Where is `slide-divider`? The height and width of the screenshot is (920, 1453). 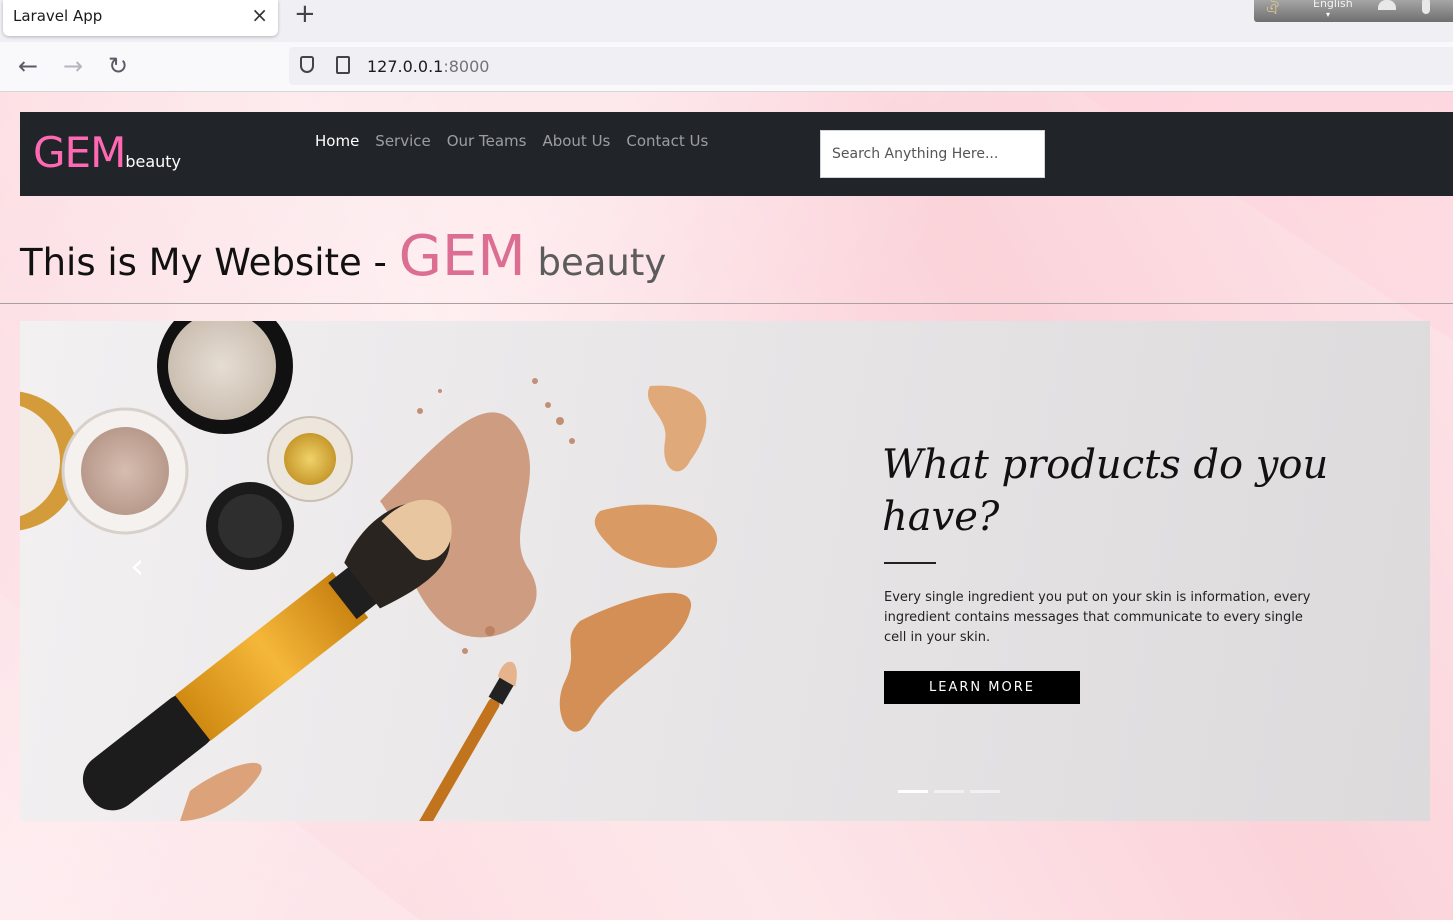
slide-divider is located at coordinates (910, 563).